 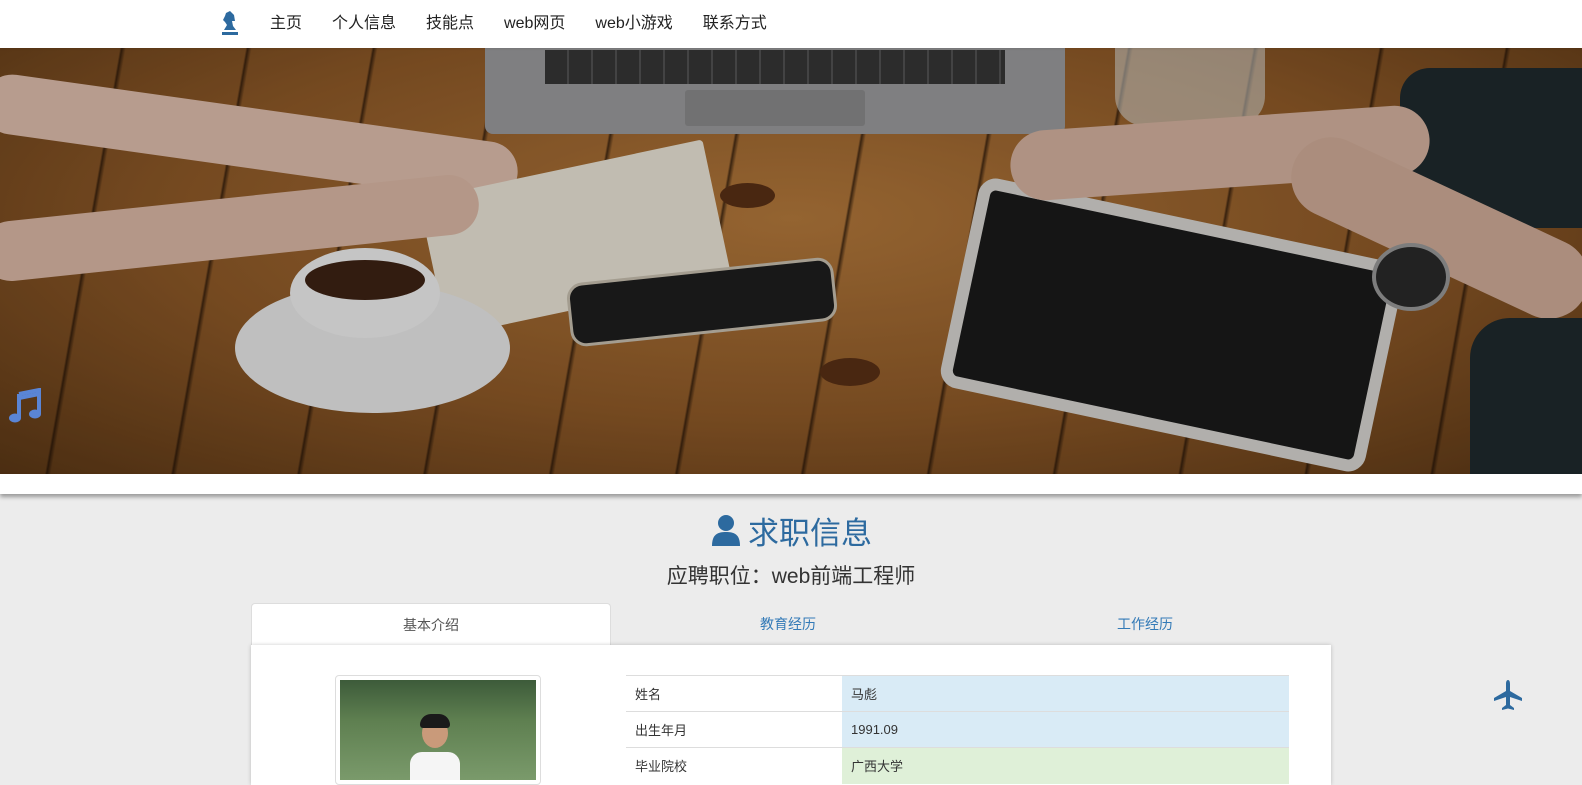 What do you see at coordinates (431, 624) in the screenshot?
I see `tab-basic-intro: 基本介绍` at bounding box center [431, 624].